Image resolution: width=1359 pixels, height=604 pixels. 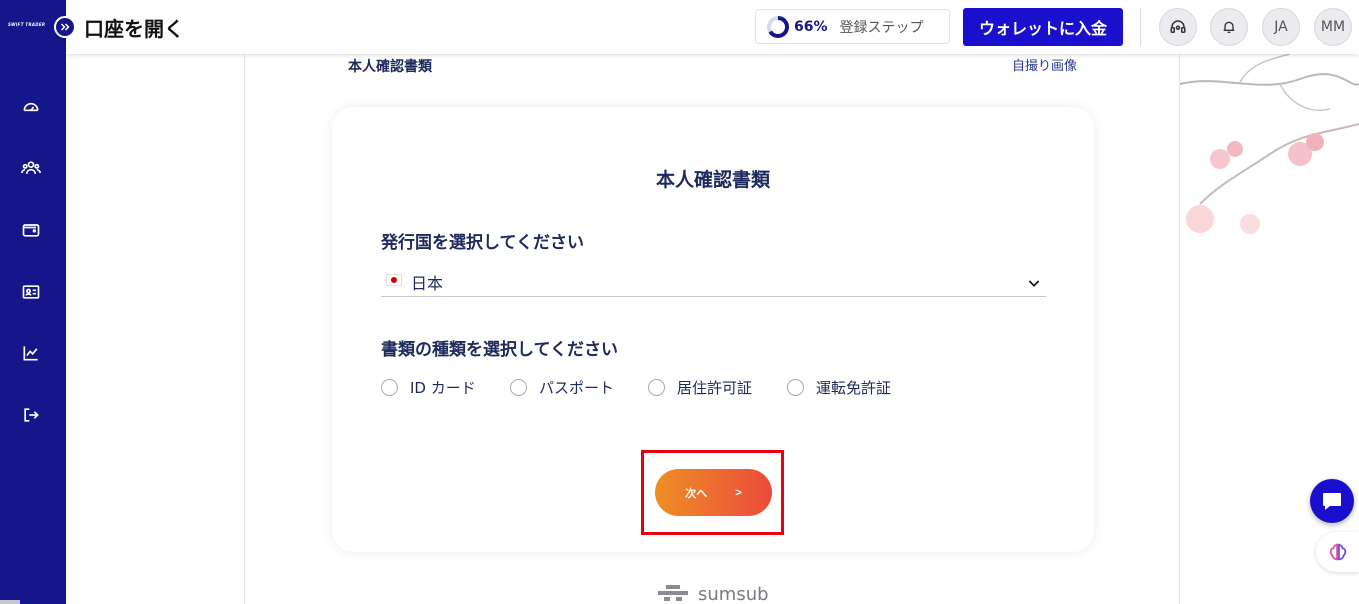 I want to click on sidebar: SWIFT TRADER, so click(x=33, y=302).